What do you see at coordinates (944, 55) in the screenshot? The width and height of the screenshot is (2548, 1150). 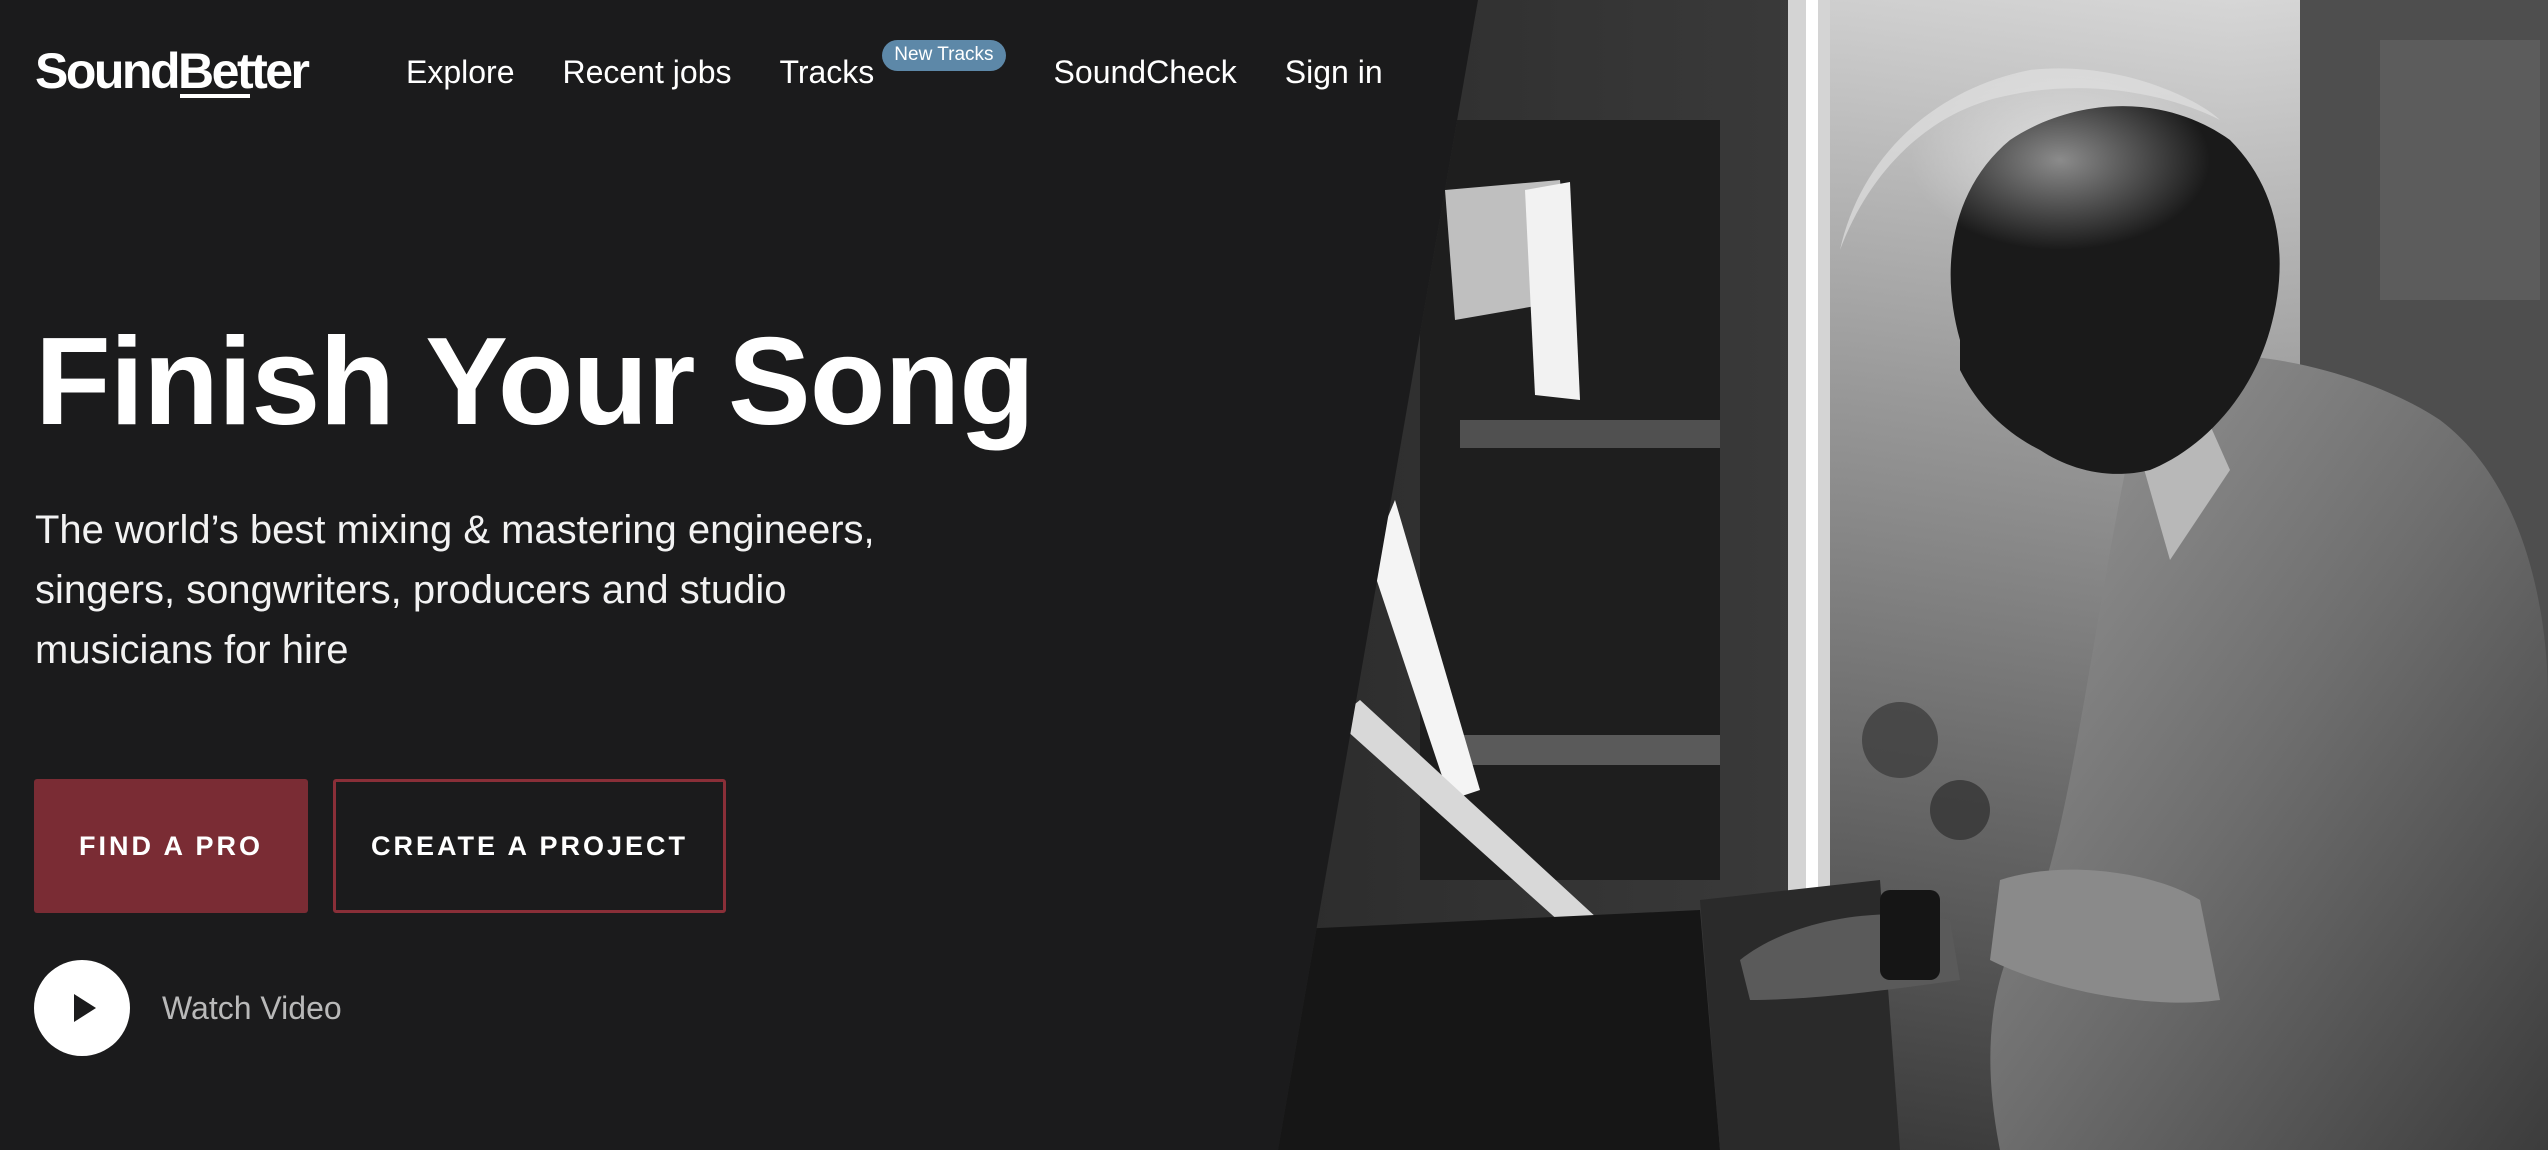 I see `new-tracks-badge: New Tracks` at bounding box center [944, 55].